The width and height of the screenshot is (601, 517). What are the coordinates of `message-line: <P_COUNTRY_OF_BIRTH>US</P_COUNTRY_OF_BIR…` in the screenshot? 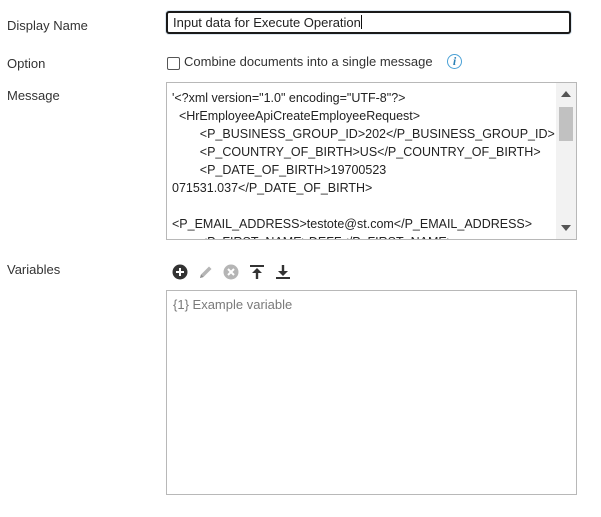 It's located at (356, 152).